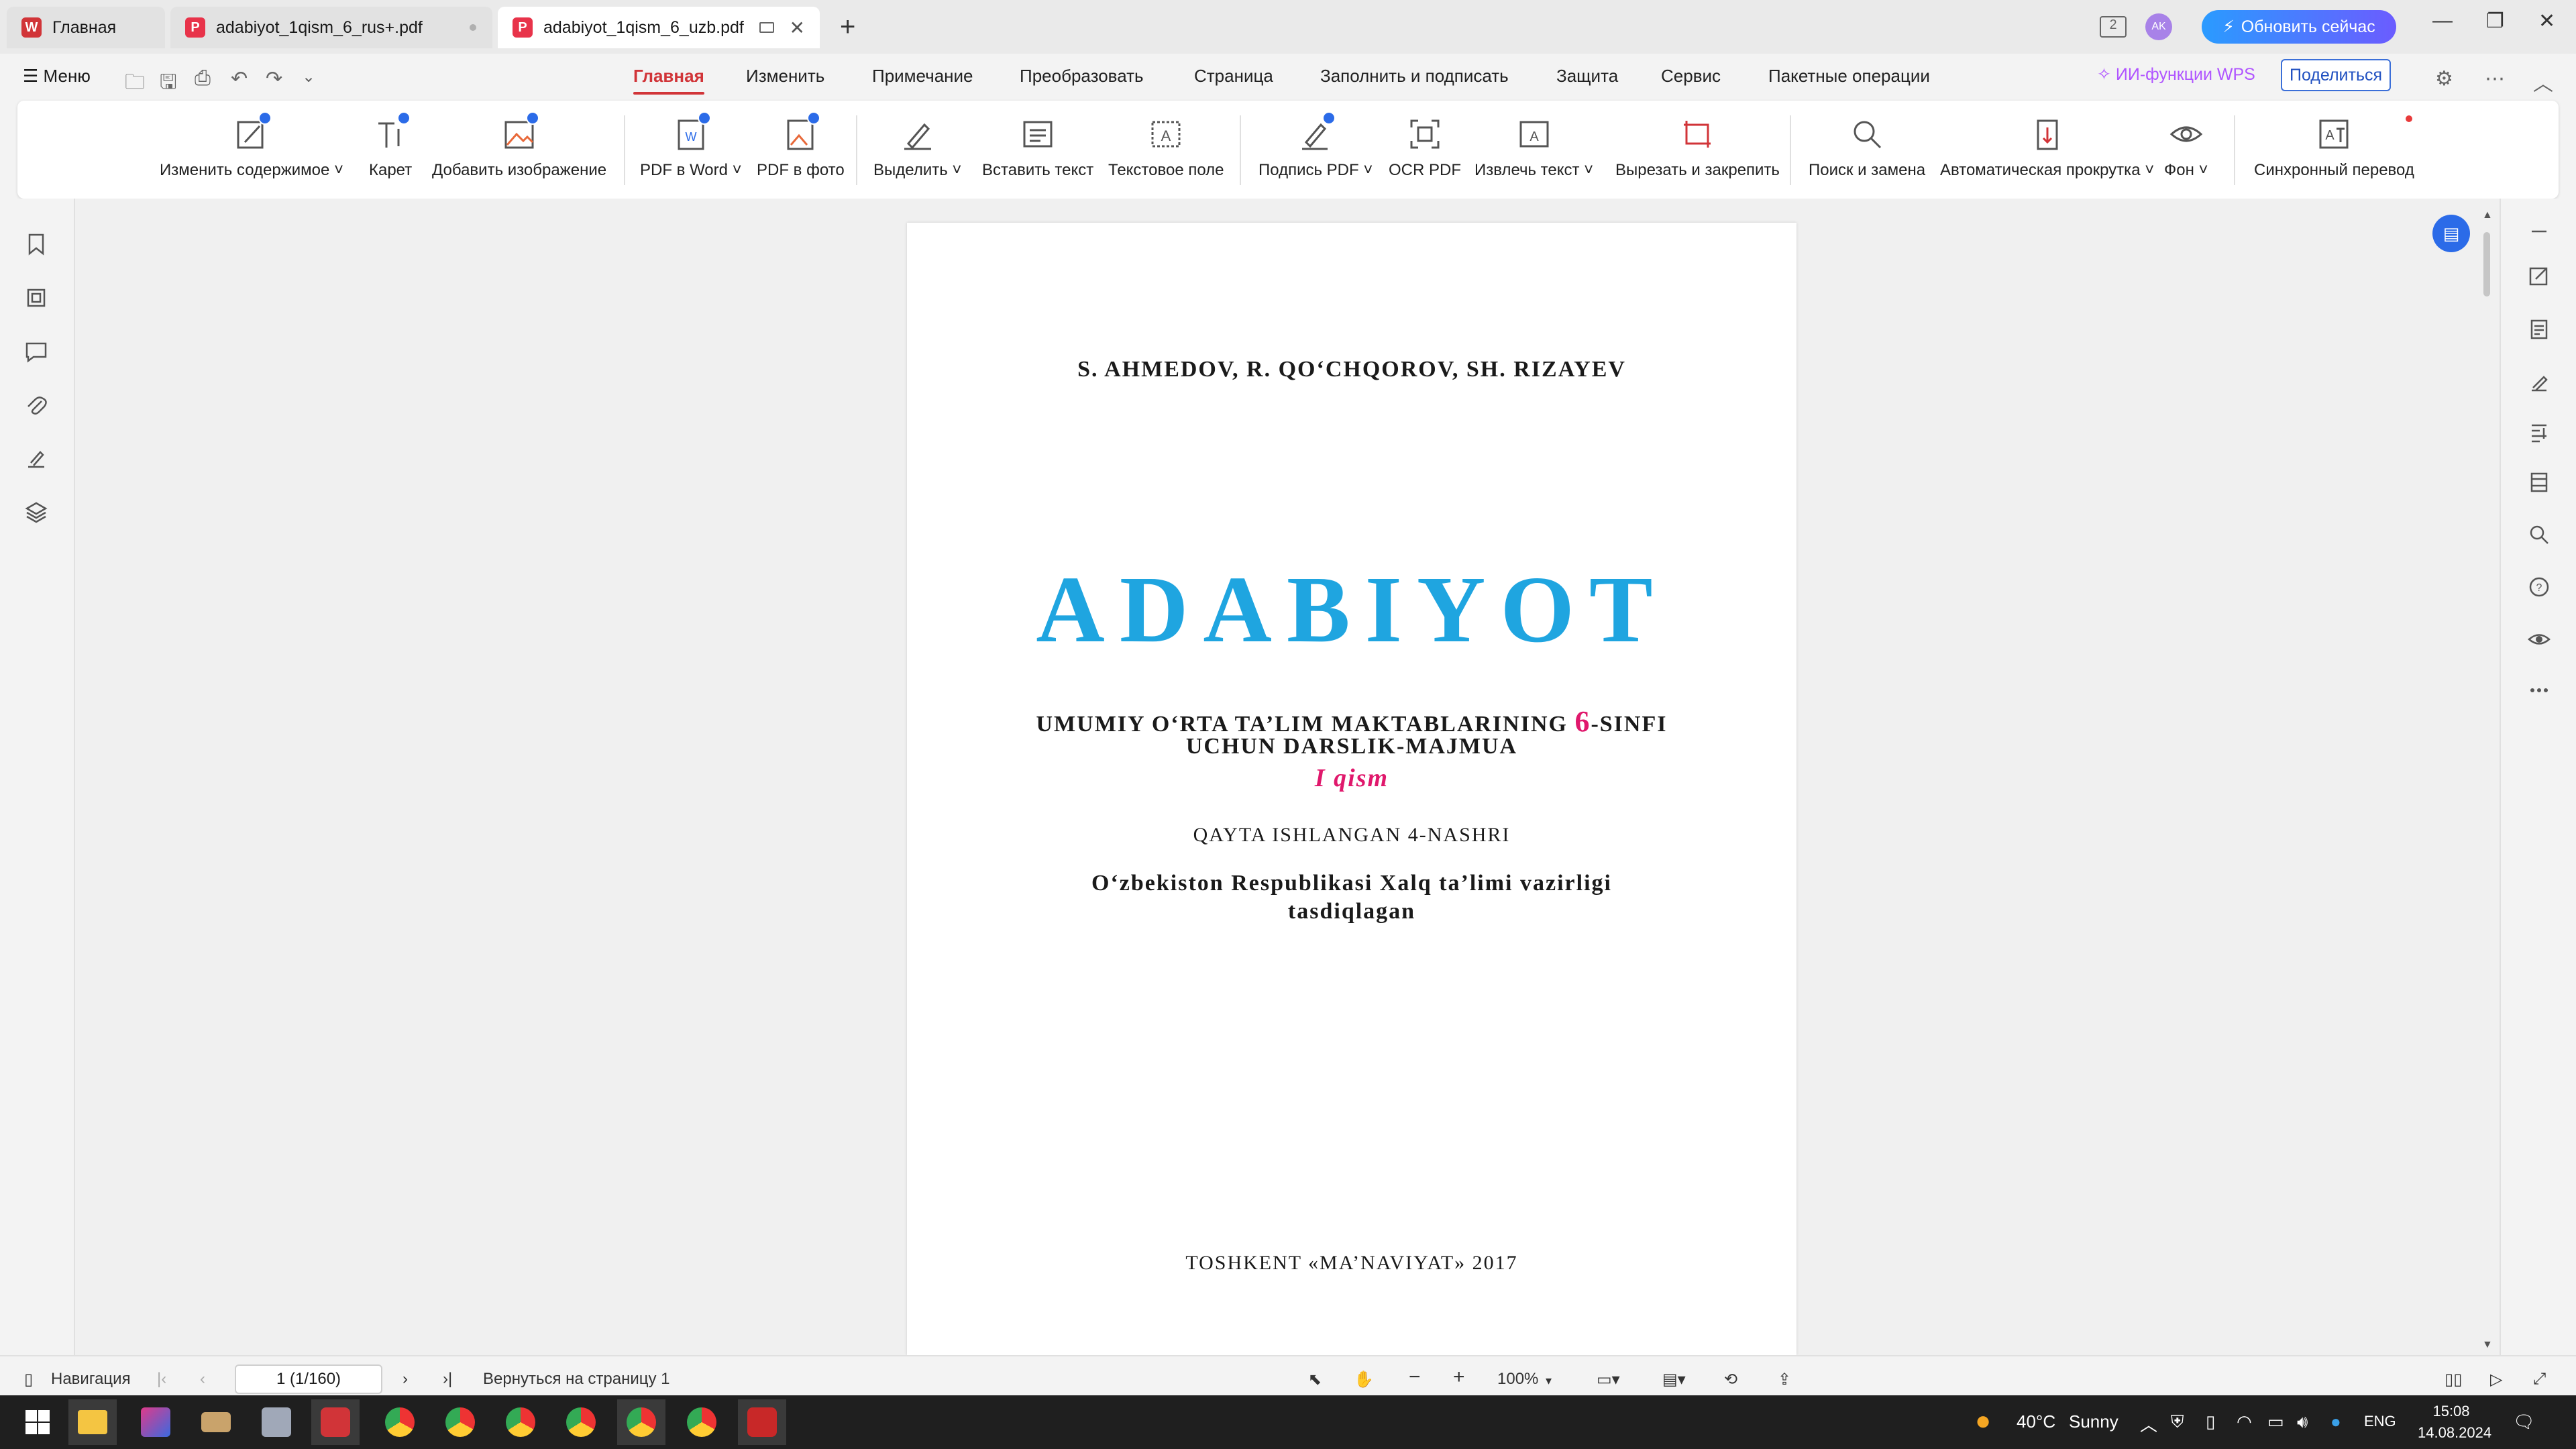 Image resolution: width=2576 pixels, height=1449 pixels. What do you see at coordinates (2047, 150) in the screenshot?
I see `auto-scroll-button: Автоматическая прокрутка ˅` at bounding box center [2047, 150].